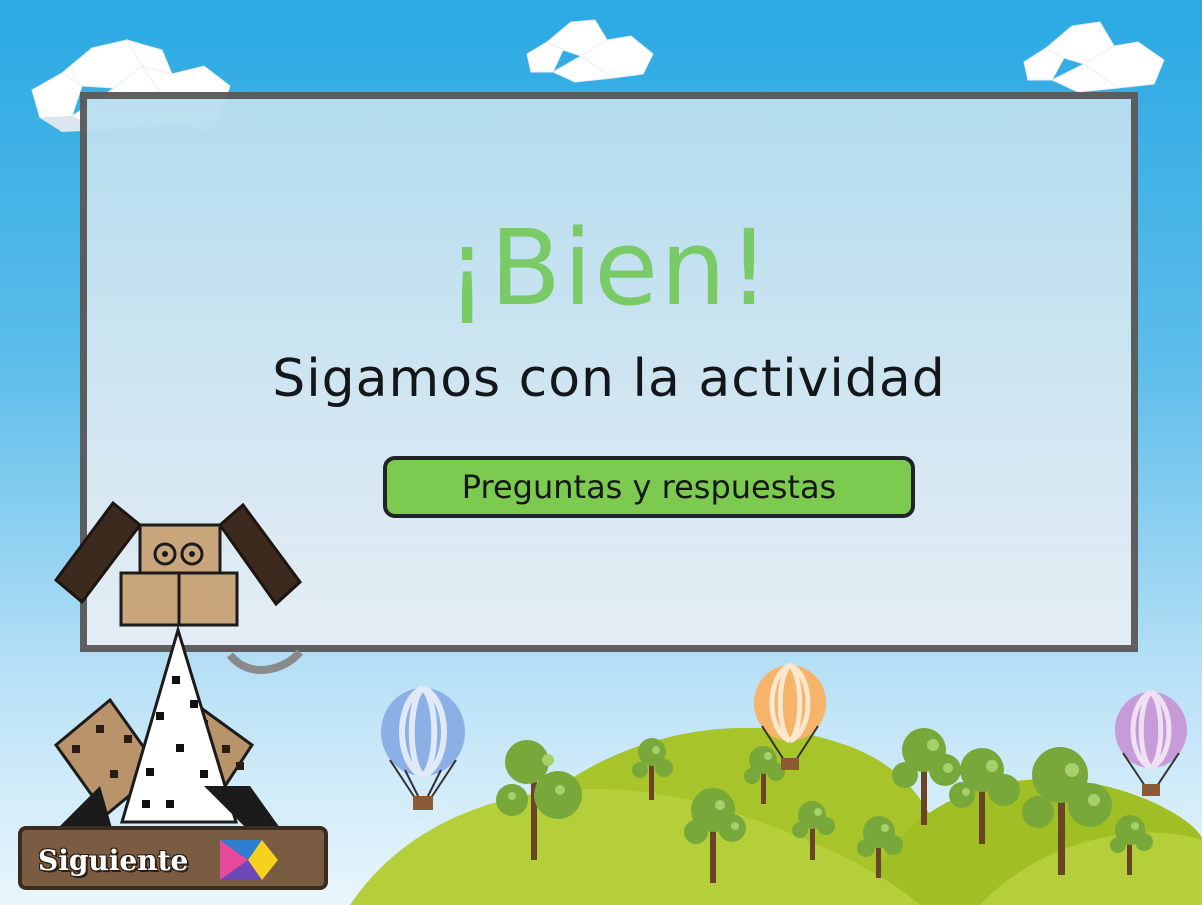 This screenshot has width=1202, height=905. I want to click on tangram-dog-character, so click(178, 664).